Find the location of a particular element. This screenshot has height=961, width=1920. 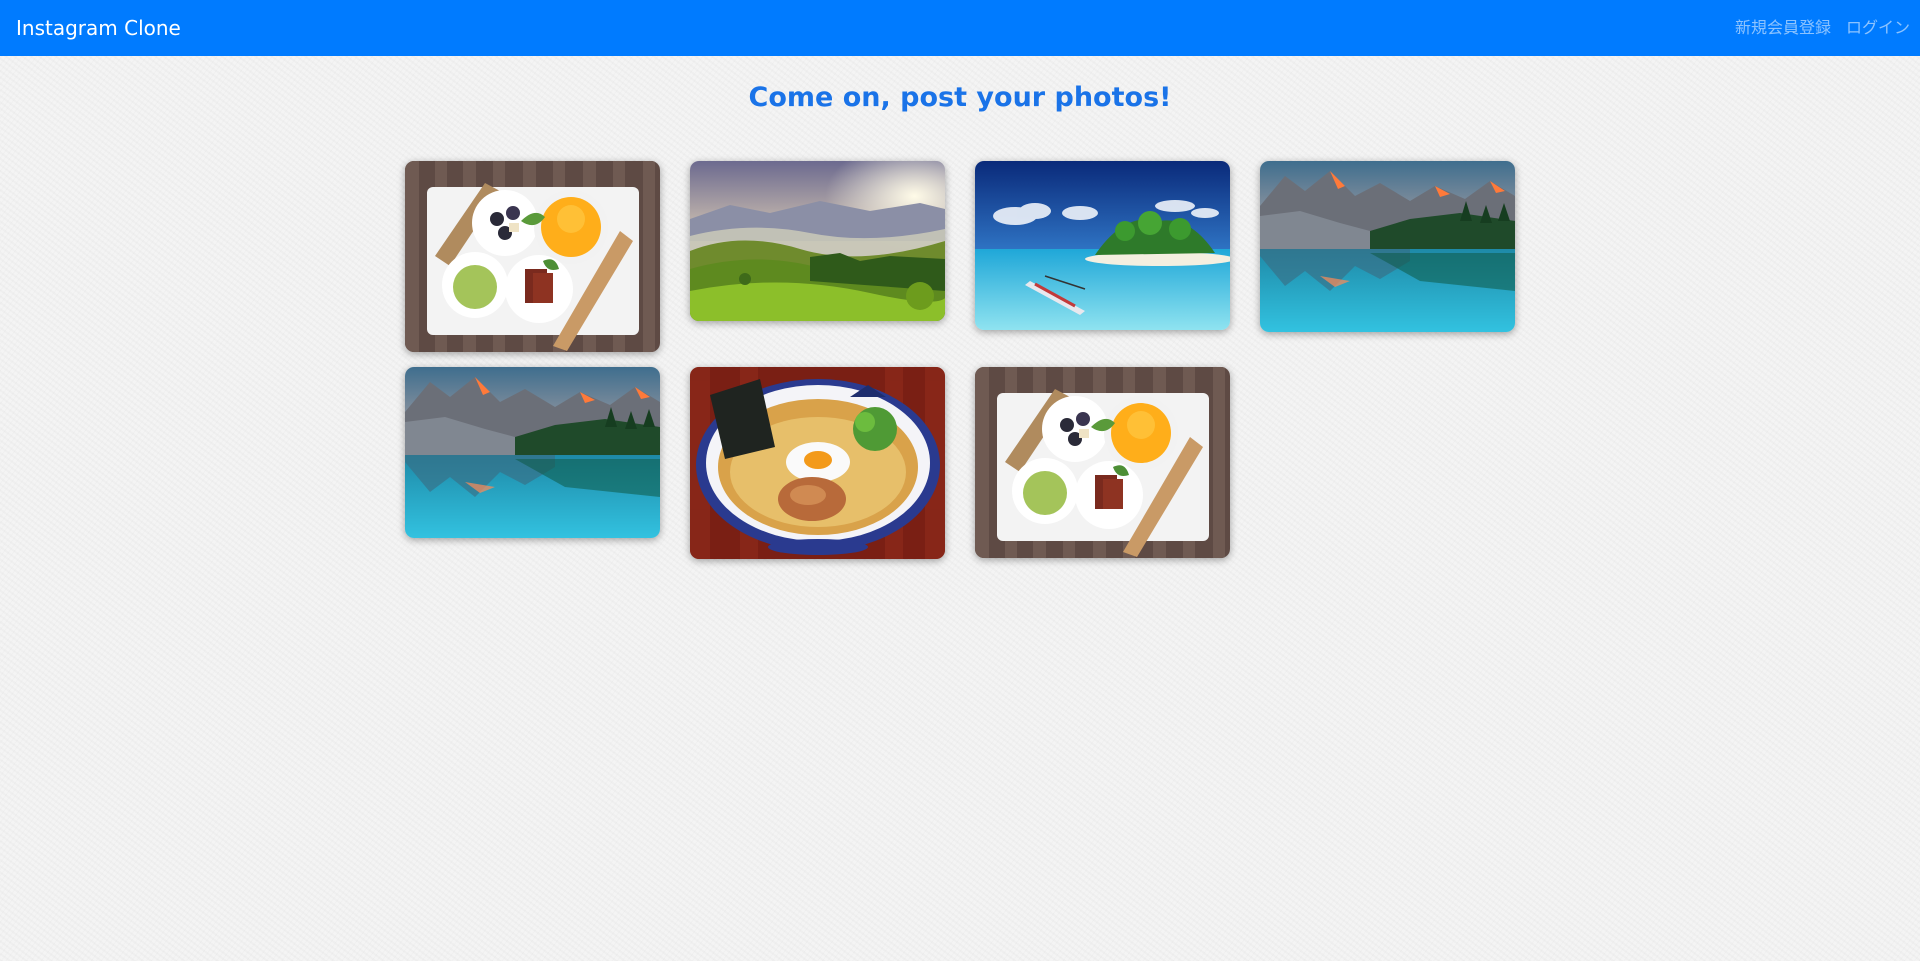

navbar: Instagram Clone 新規会員登録 ログイン is located at coordinates (960, 28).